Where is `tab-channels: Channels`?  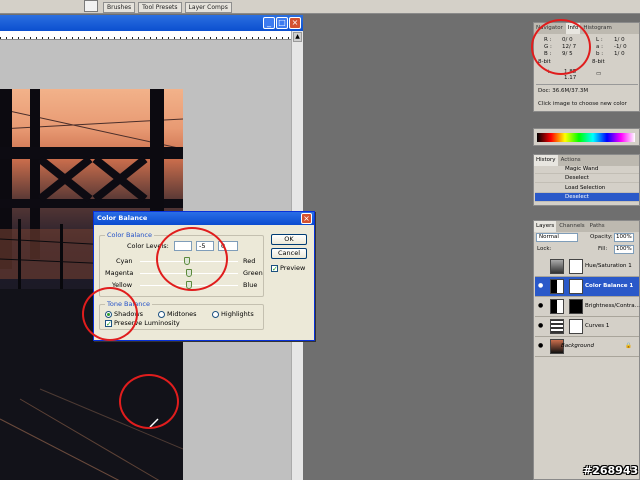 tab-channels: Channels is located at coordinates (571, 226).